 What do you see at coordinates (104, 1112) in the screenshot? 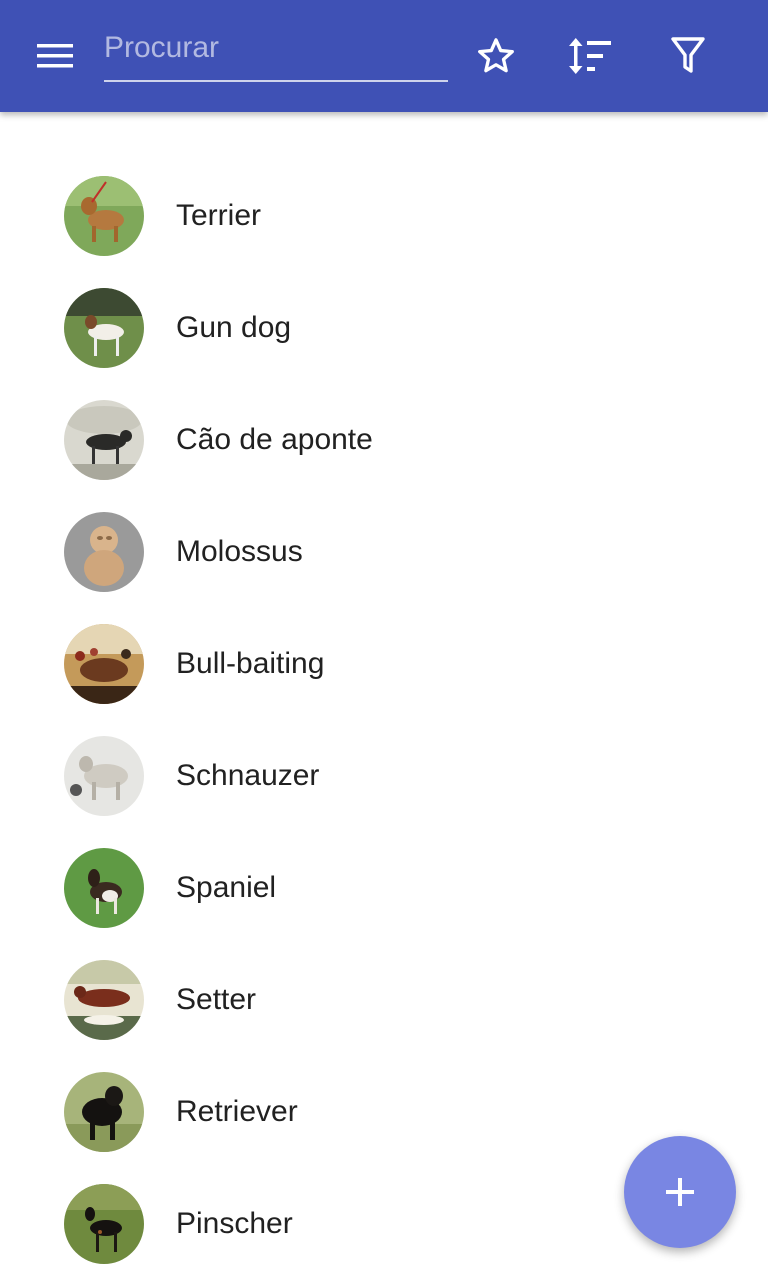
I see `retriever-photo` at bounding box center [104, 1112].